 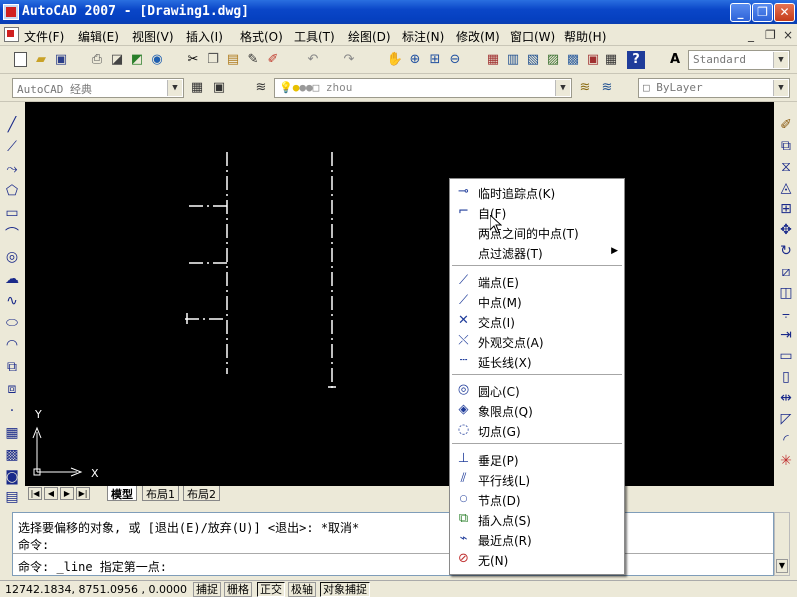 I want to click on zoom-window-icon: ⊞, so click(x=435, y=60).